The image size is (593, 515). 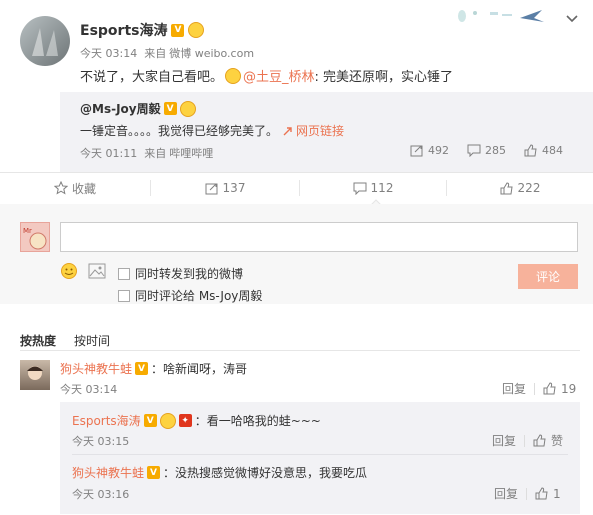 I want to click on like-count: 222, so click(x=529, y=188).